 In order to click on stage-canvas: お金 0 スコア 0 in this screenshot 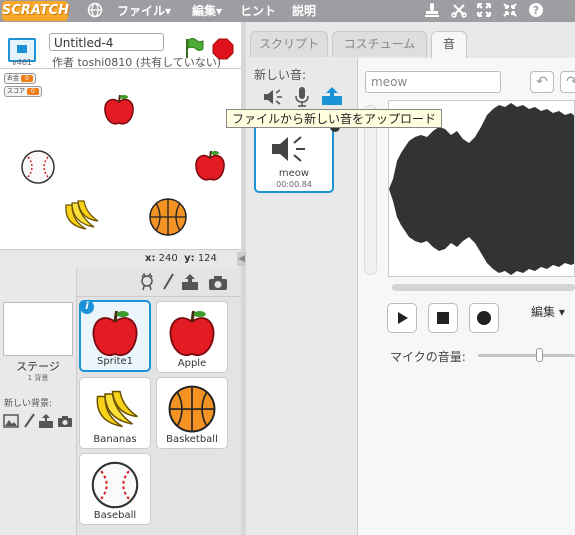, I will do `click(120, 159)`.